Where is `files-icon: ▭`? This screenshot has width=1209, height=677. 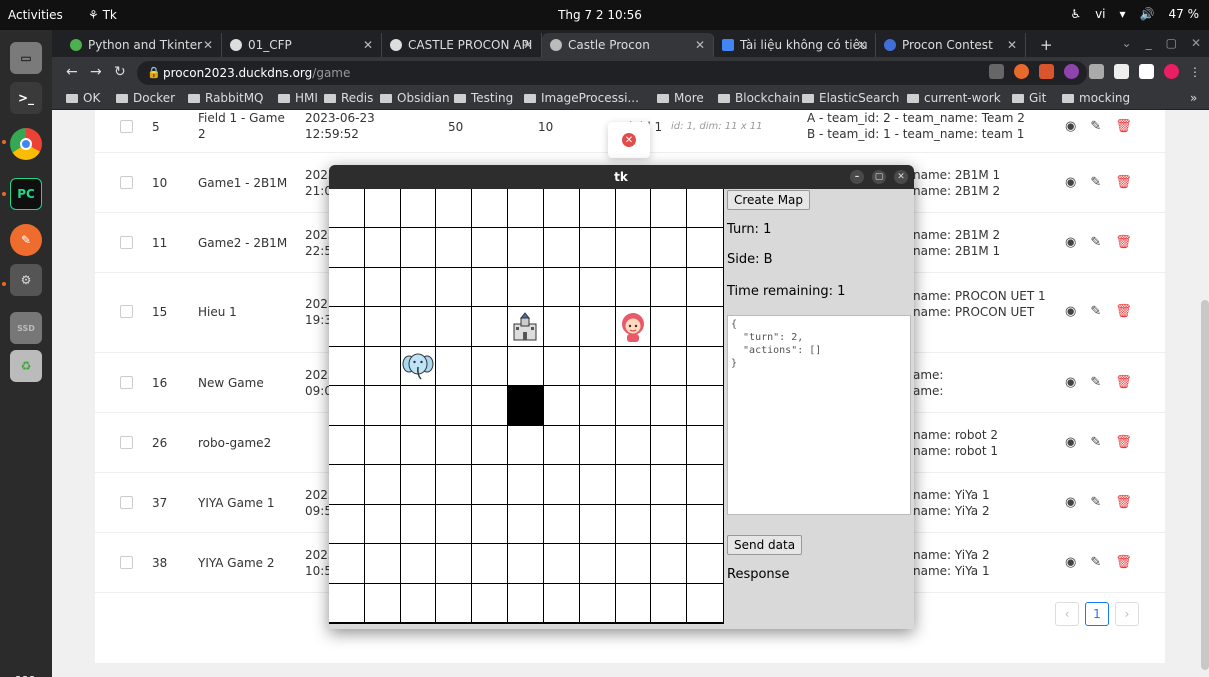 files-icon: ▭ is located at coordinates (26, 58).